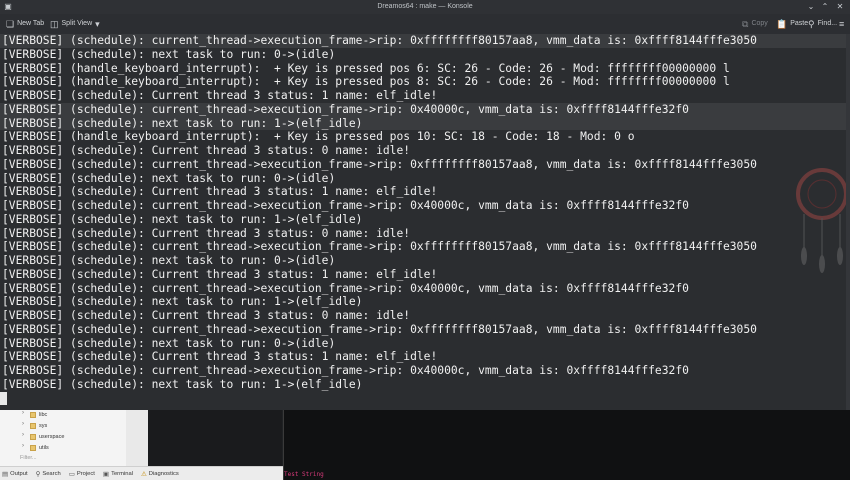 This screenshot has height=480, width=850. I want to click on scrollbar, so click(848, 222).